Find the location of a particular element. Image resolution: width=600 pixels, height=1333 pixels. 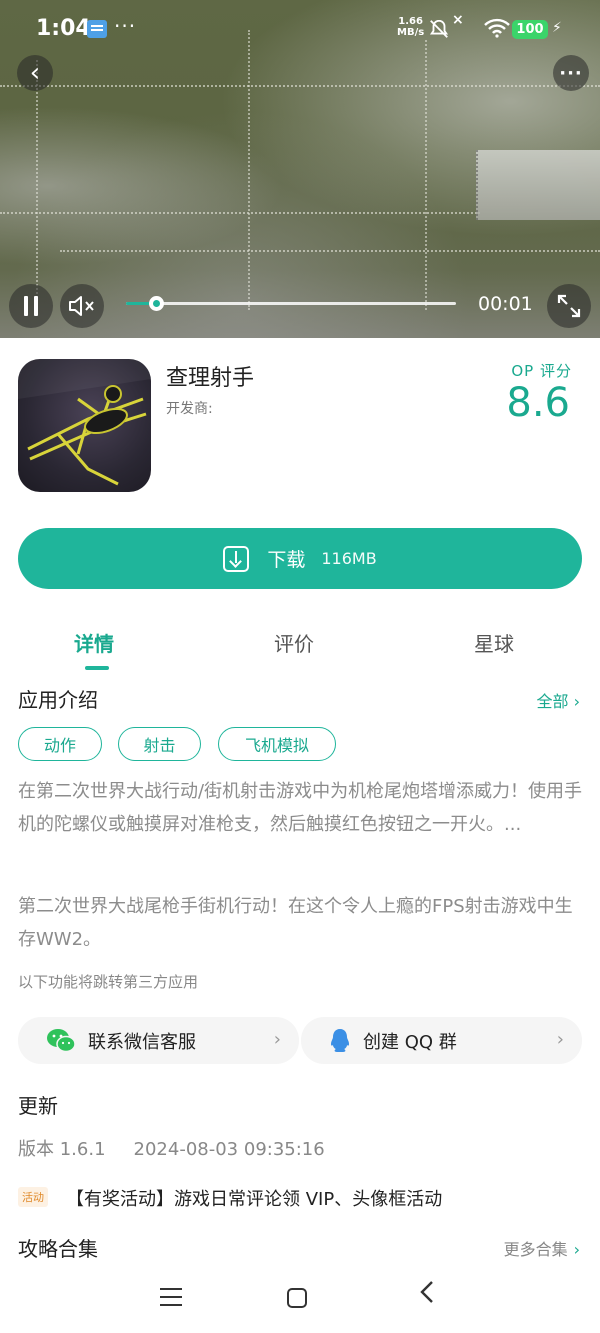

back-button: ‹ is located at coordinates (35, 73).